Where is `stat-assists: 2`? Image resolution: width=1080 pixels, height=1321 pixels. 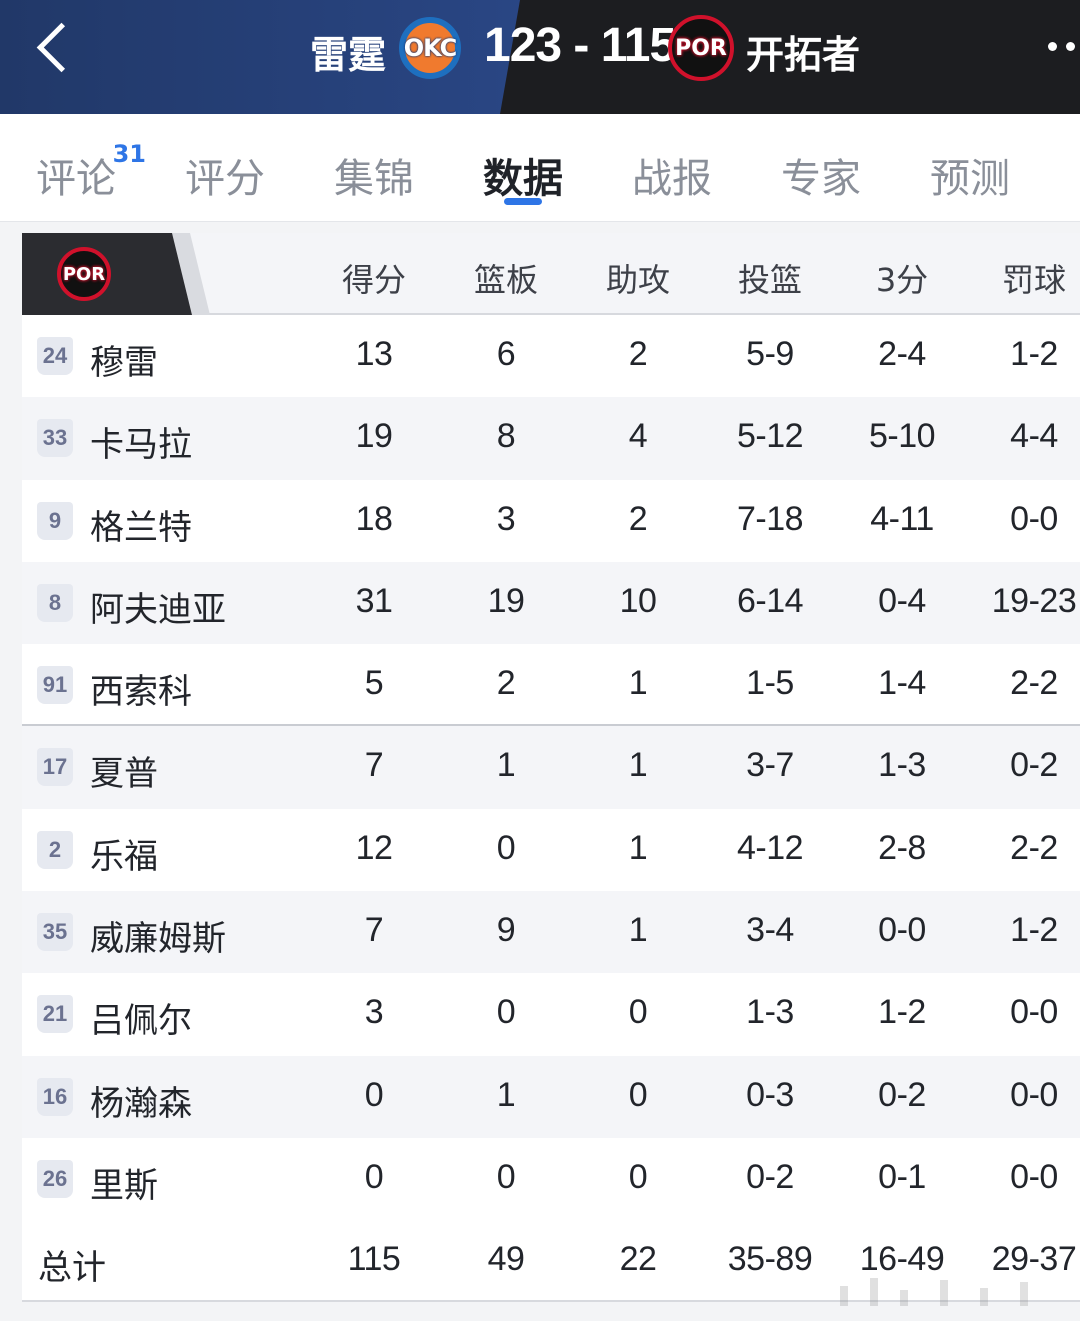
stat-assists: 2 is located at coordinates (638, 354).